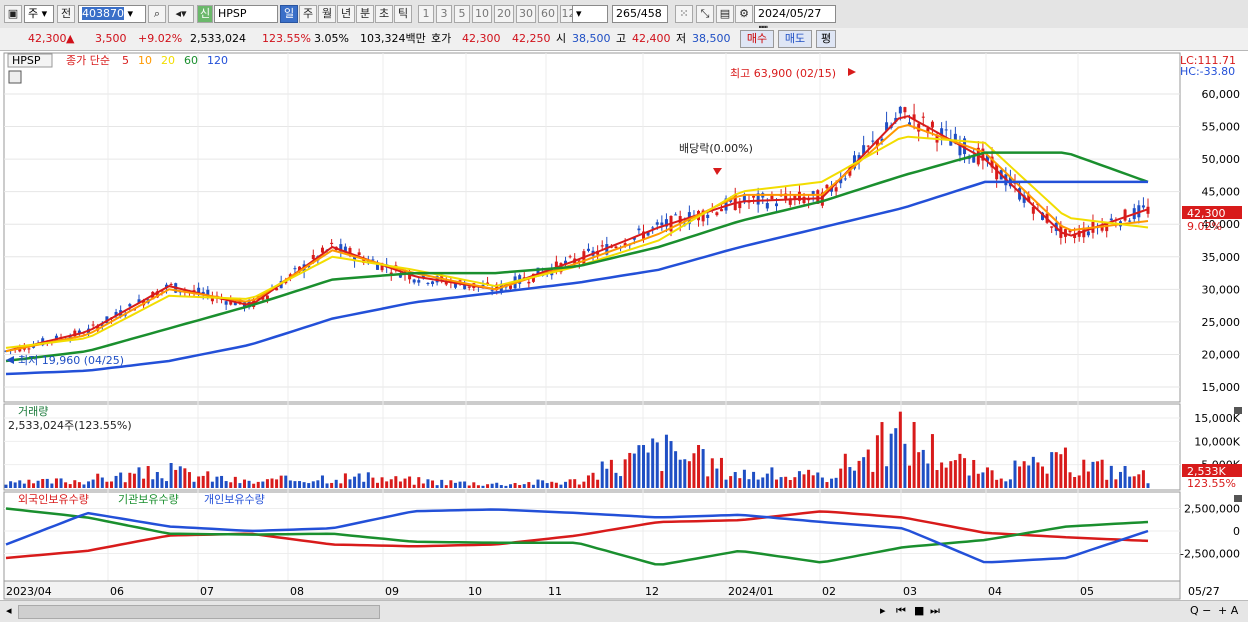  Describe the element at coordinates (744, 14) in the screenshot. I see `gear-icon: ⚙` at that location.